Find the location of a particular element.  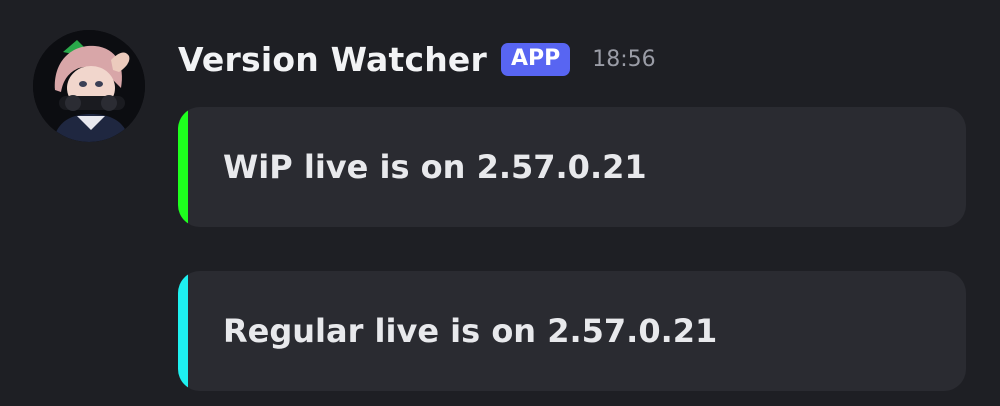

avatar is located at coordinates (89, 86).